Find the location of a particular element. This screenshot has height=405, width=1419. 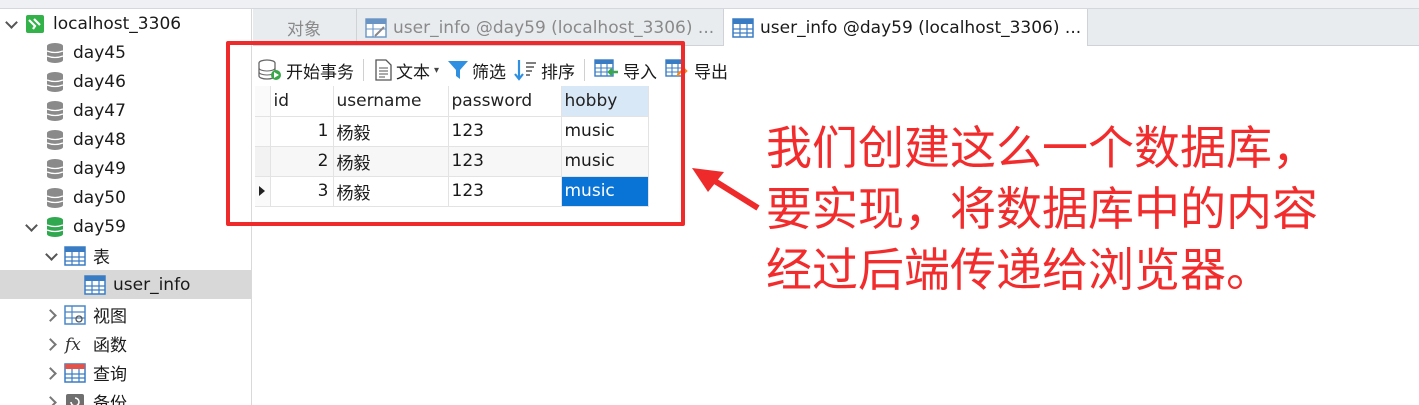

connection-label: localhost_3306 is located at coordinates (117, 23).